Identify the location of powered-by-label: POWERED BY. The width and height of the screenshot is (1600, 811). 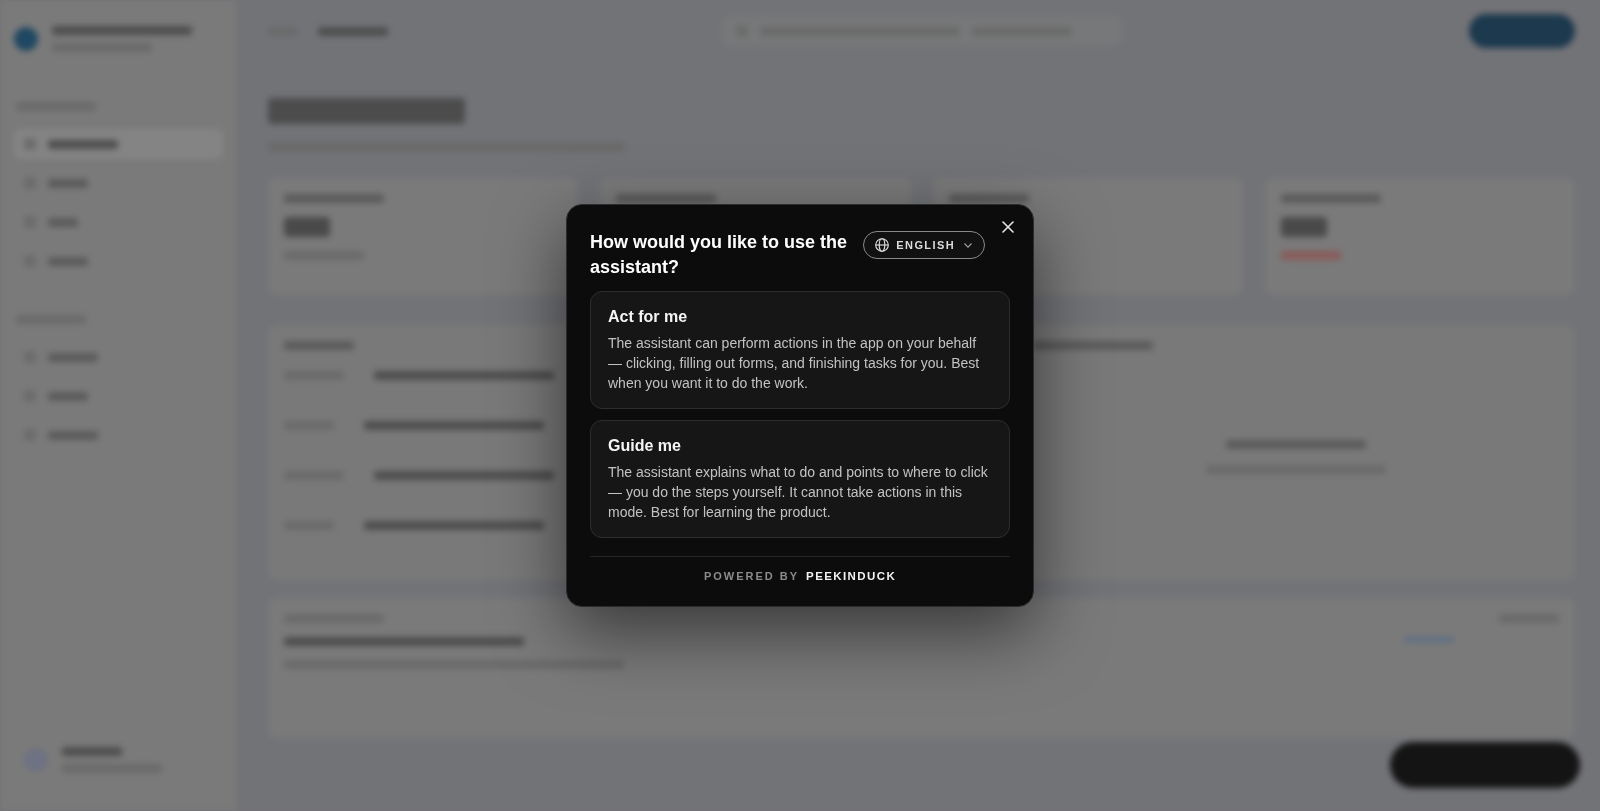
(751, 576).